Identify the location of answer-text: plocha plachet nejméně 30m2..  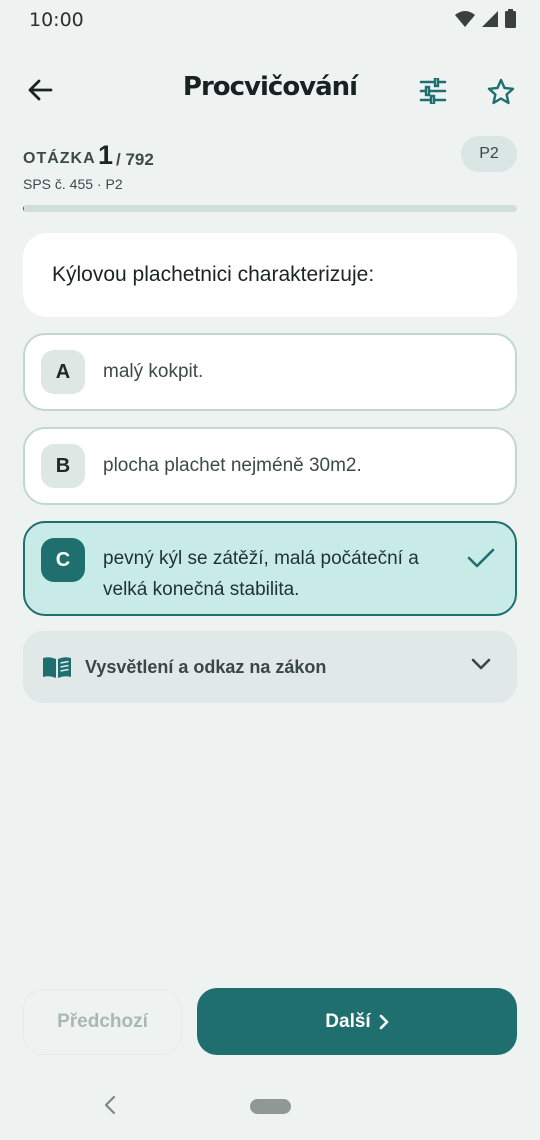
(232, 465).